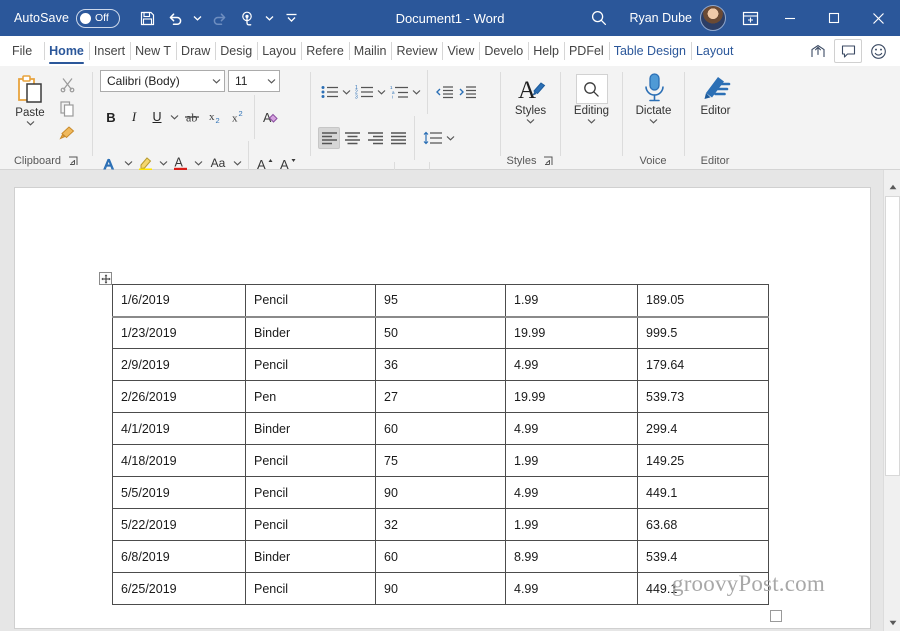  I want to click on account-button: Ryan Dube, so click(675, 18).